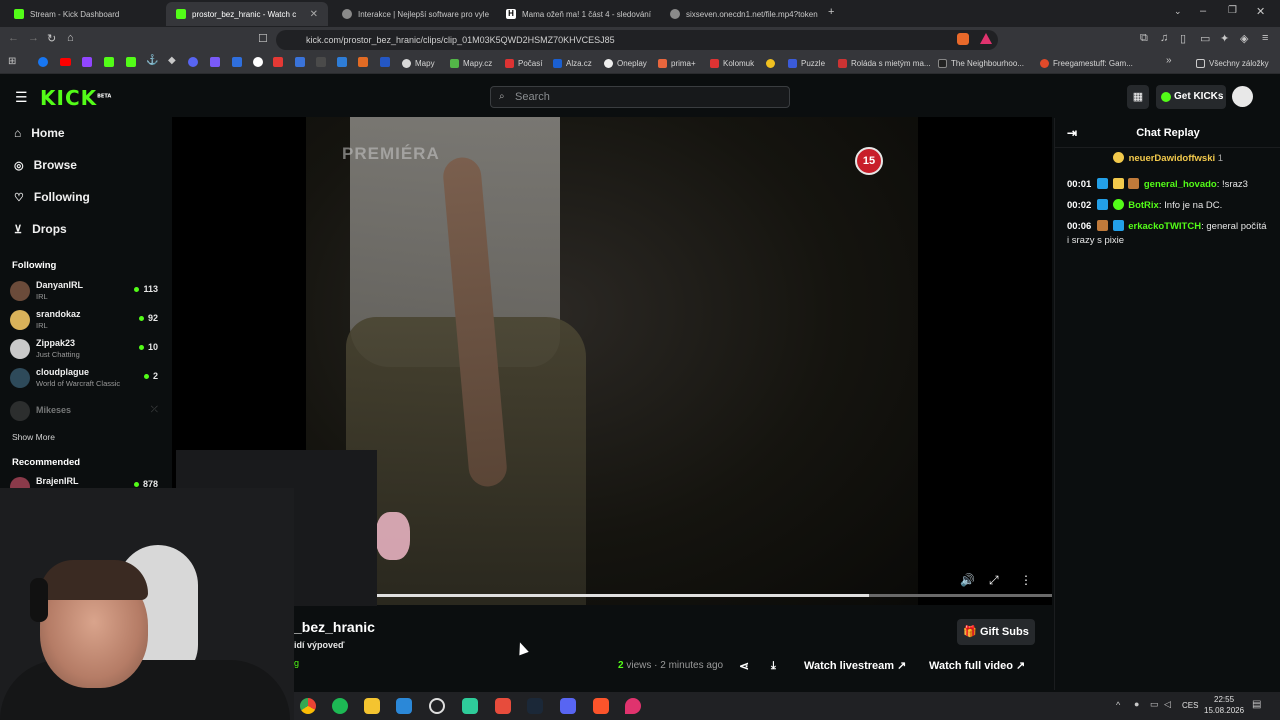  I want to click on nav-browse: ◎ Browse, so click(45, 165).